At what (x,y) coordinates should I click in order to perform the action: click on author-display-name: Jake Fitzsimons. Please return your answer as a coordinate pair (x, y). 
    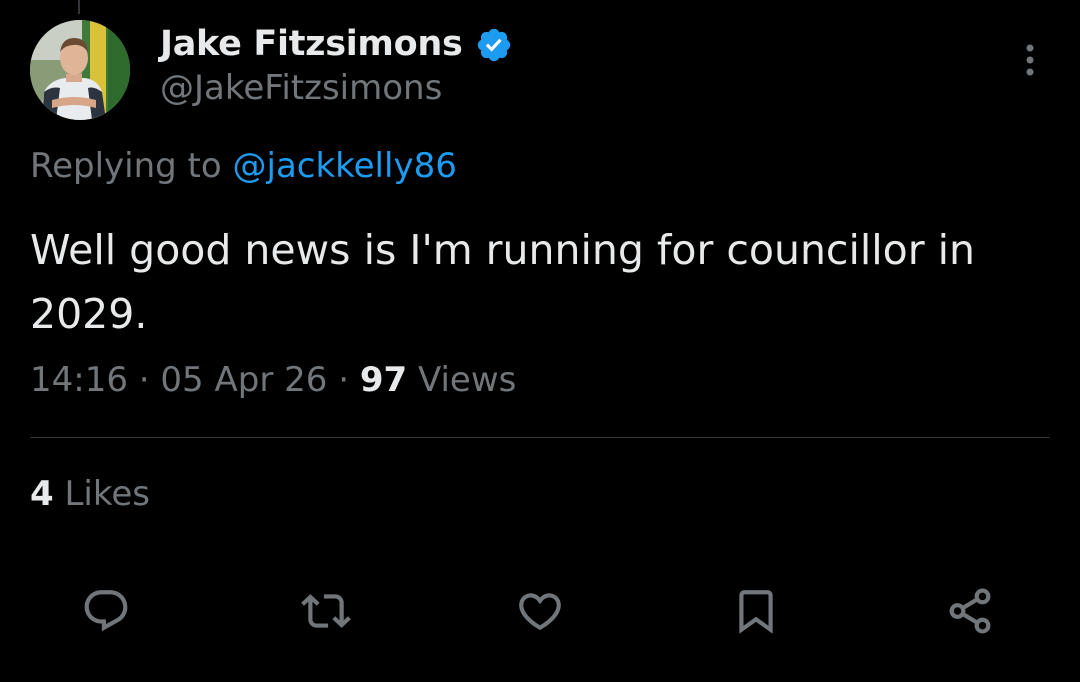
    Looking at the image, I should click on (311, 44).